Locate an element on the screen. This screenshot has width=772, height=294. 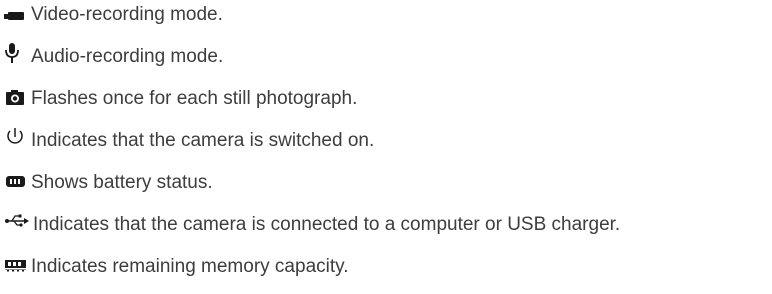
memory-card-icon is located at coordinates (17, 265).